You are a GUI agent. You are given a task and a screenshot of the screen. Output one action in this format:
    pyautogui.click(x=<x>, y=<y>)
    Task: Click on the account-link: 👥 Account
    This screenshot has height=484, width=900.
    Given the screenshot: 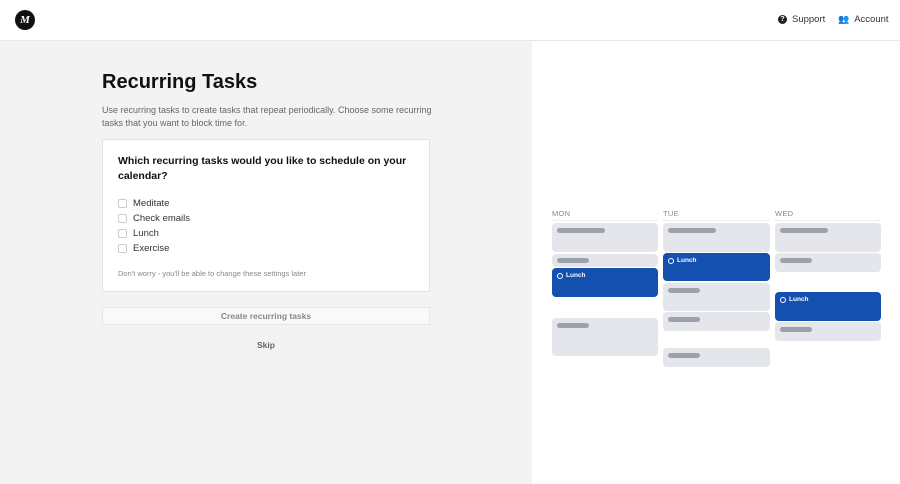 What is the action you would take?
    pyautogui.click(x=863, y=19)
    